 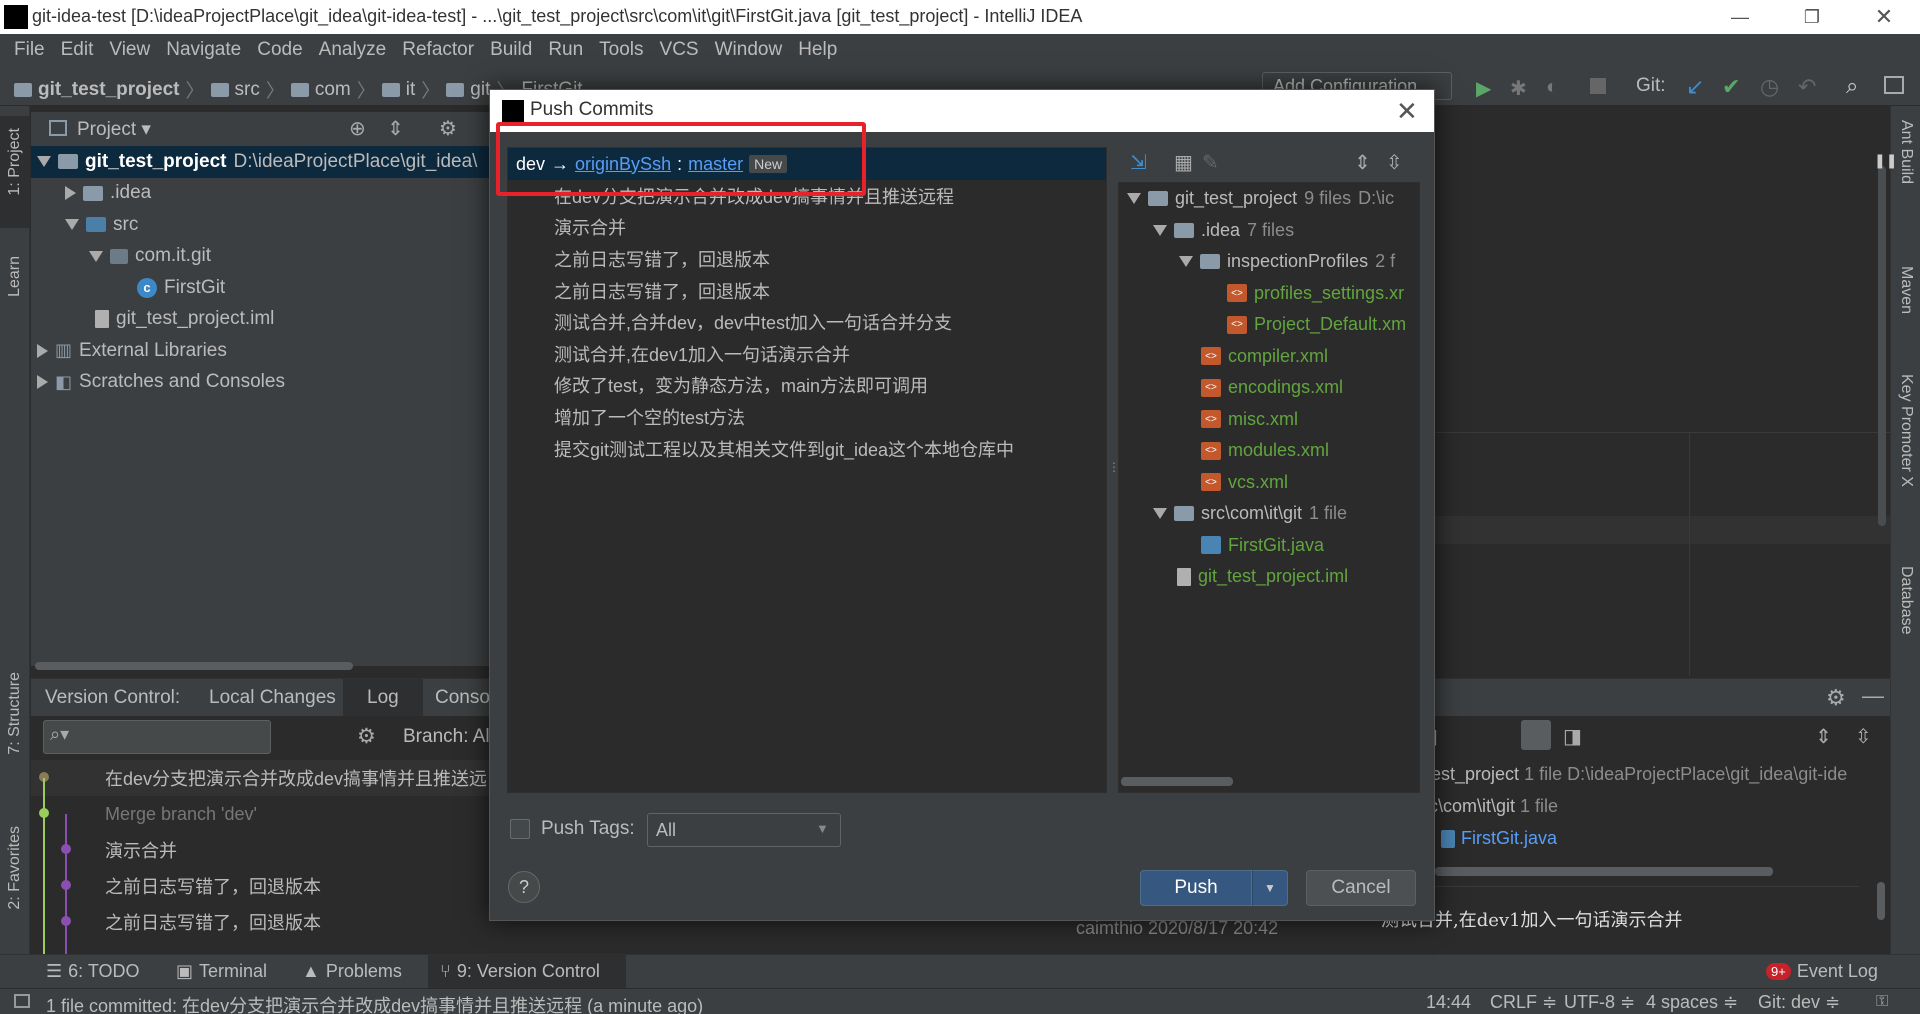 What do you see at coordinates (520, 971) in the screenshot?
I see `version-control-tool-button: ⑂ 9: Version Control` at bounding box center [520, 971].